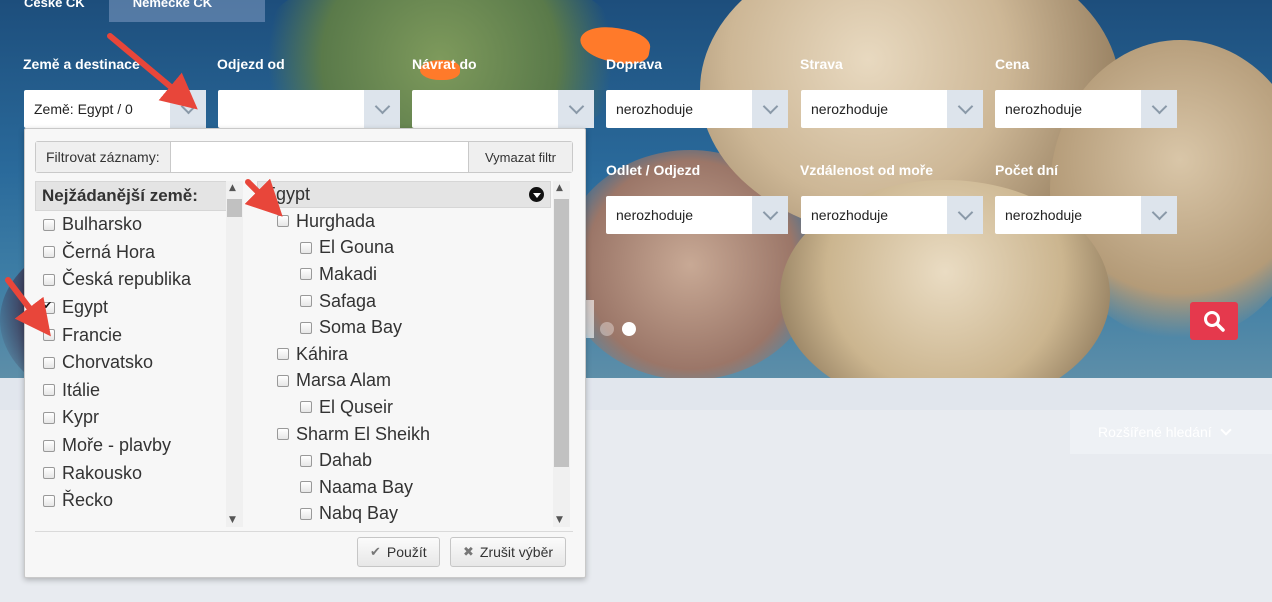 This screenshot has height=602, width=1272. I want to click on region-item: Marsa Alam, so click(404, 381).